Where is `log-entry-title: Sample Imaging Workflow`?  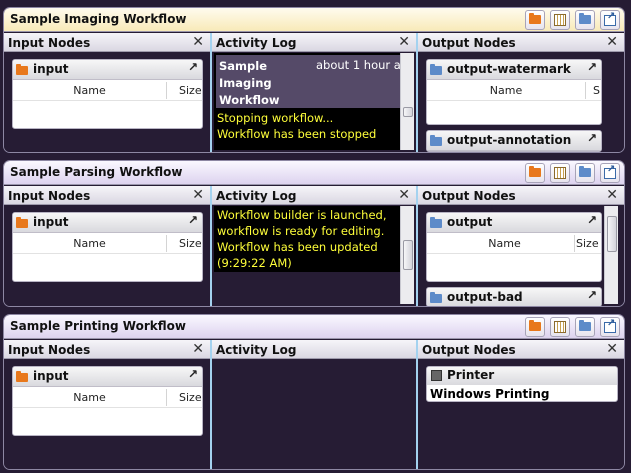 log-entry-title: Sample Imaging Workflow is located at coordinates (249, 83).